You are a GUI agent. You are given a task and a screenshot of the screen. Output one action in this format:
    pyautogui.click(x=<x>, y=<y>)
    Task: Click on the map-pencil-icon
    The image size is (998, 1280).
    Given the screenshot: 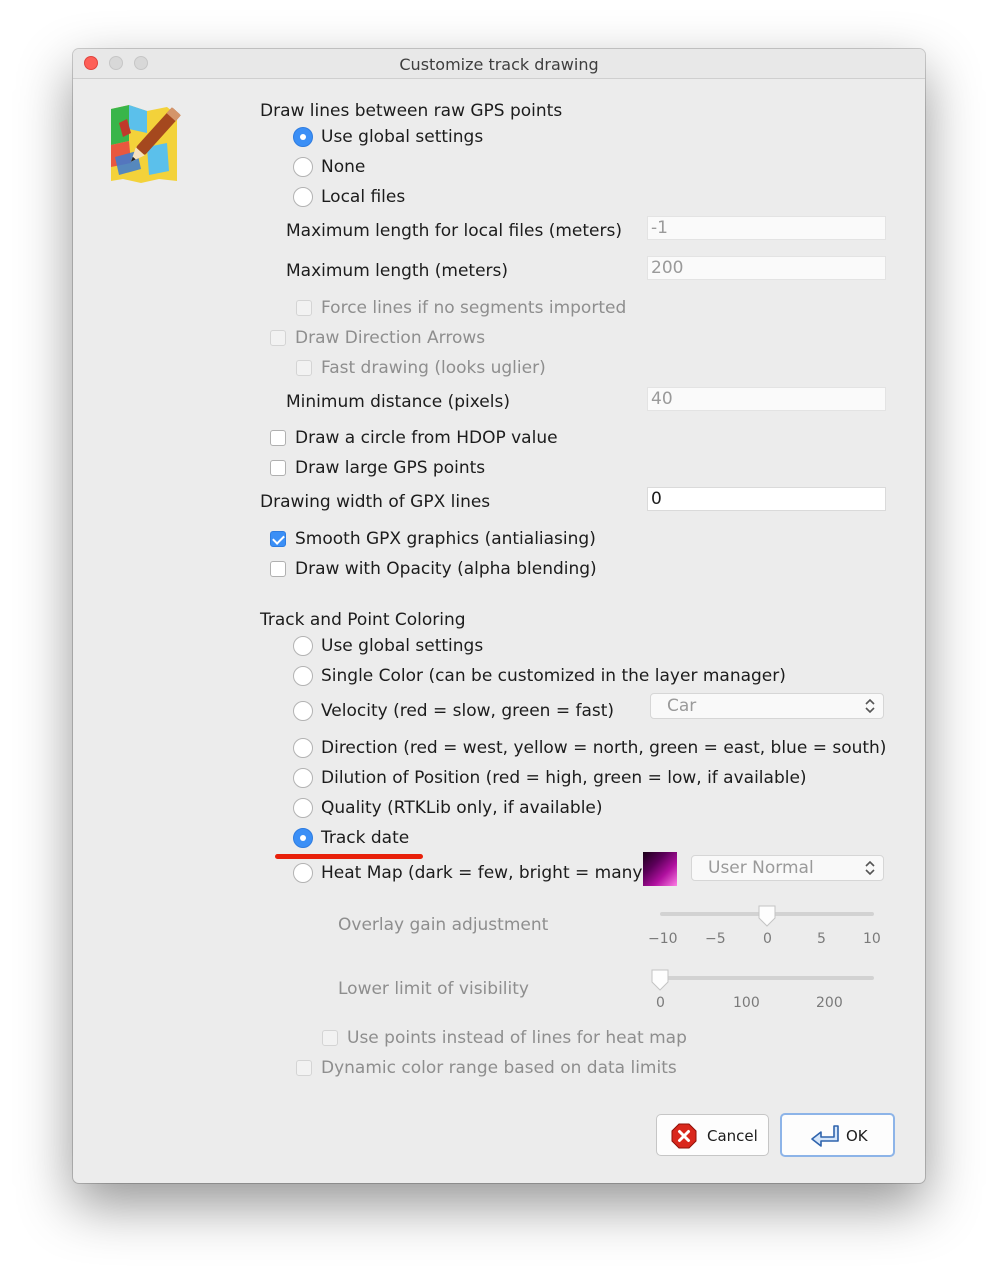 What is the action you would take?
    pyautogui.click(x=149, y=143)
    